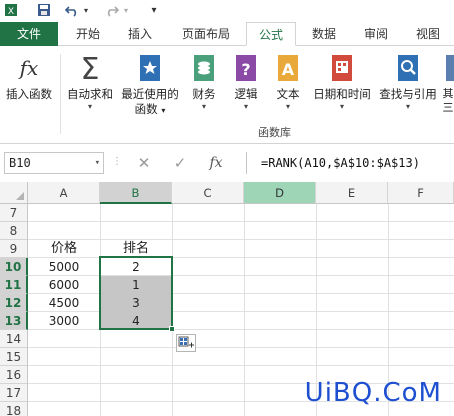  What do you see at coordinates (14, 393) in the screenshot?
I see `row-header-17: 17` at bounding box center [14, 393].